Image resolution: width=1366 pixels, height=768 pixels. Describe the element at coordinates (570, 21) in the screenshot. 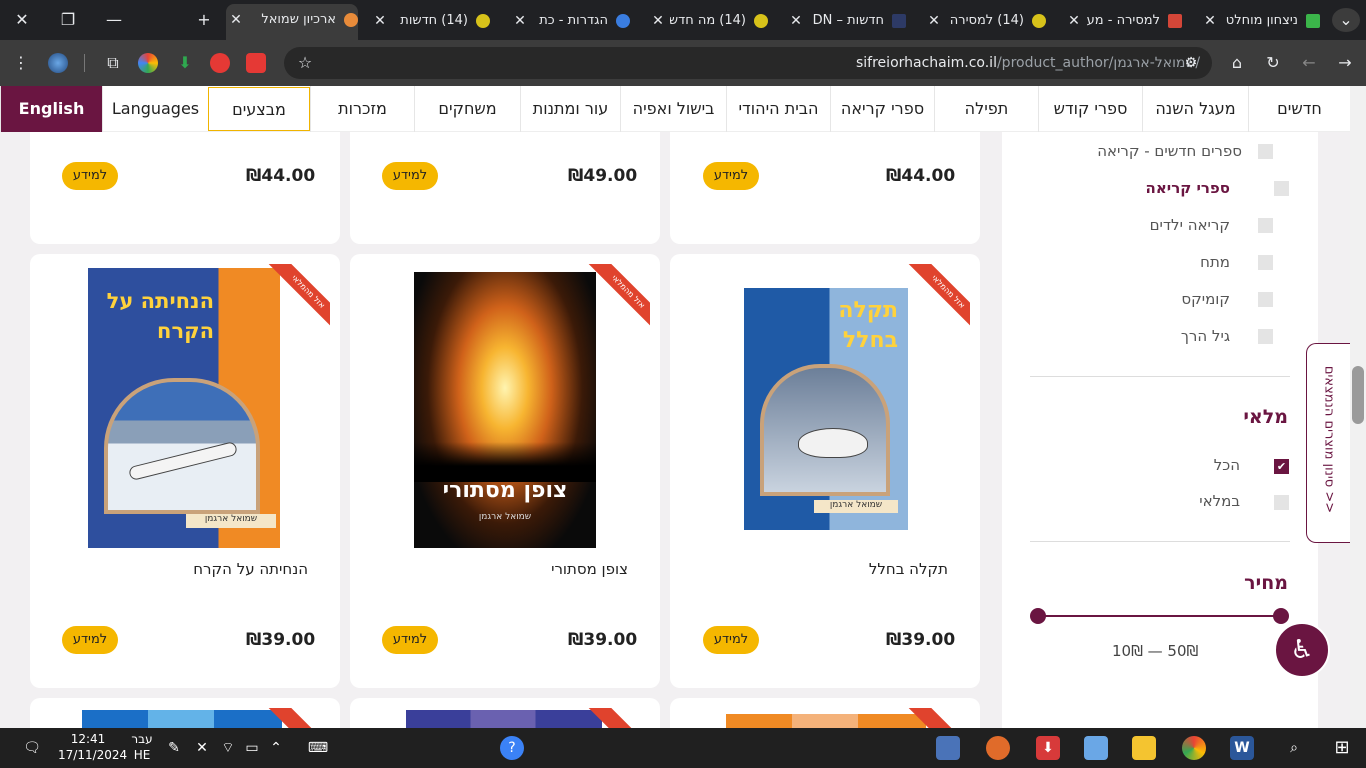

I see `tab: ✕ הגדרות - כת` at that location.